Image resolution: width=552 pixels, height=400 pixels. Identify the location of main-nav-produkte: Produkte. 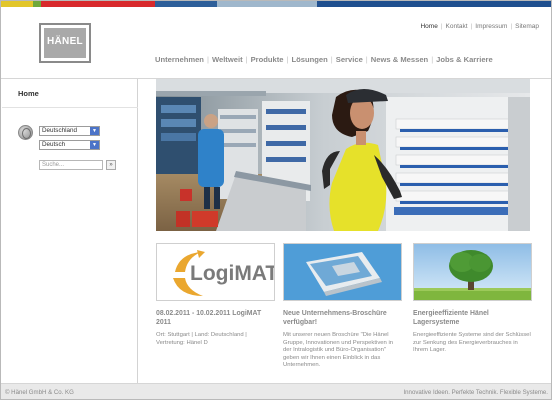
(267, 59).